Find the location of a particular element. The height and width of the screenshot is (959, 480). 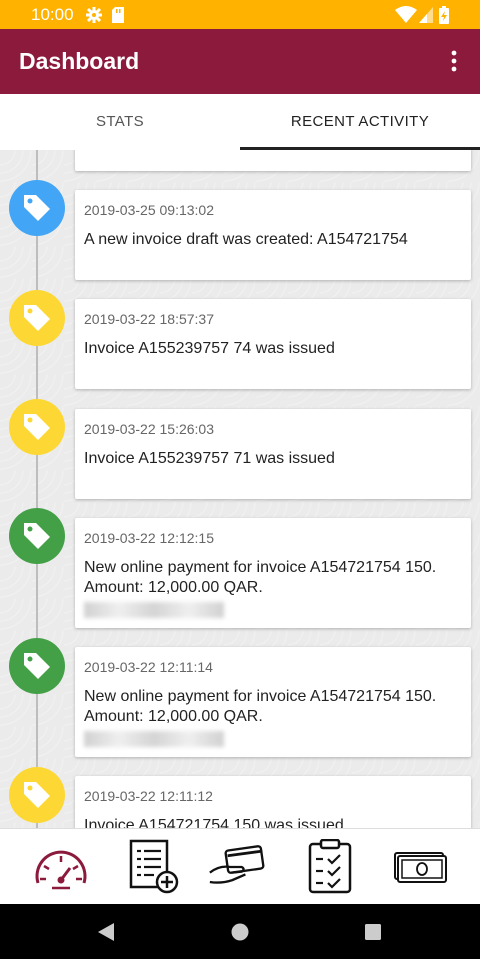

checklist-icon is located at coordinates (330, 867).